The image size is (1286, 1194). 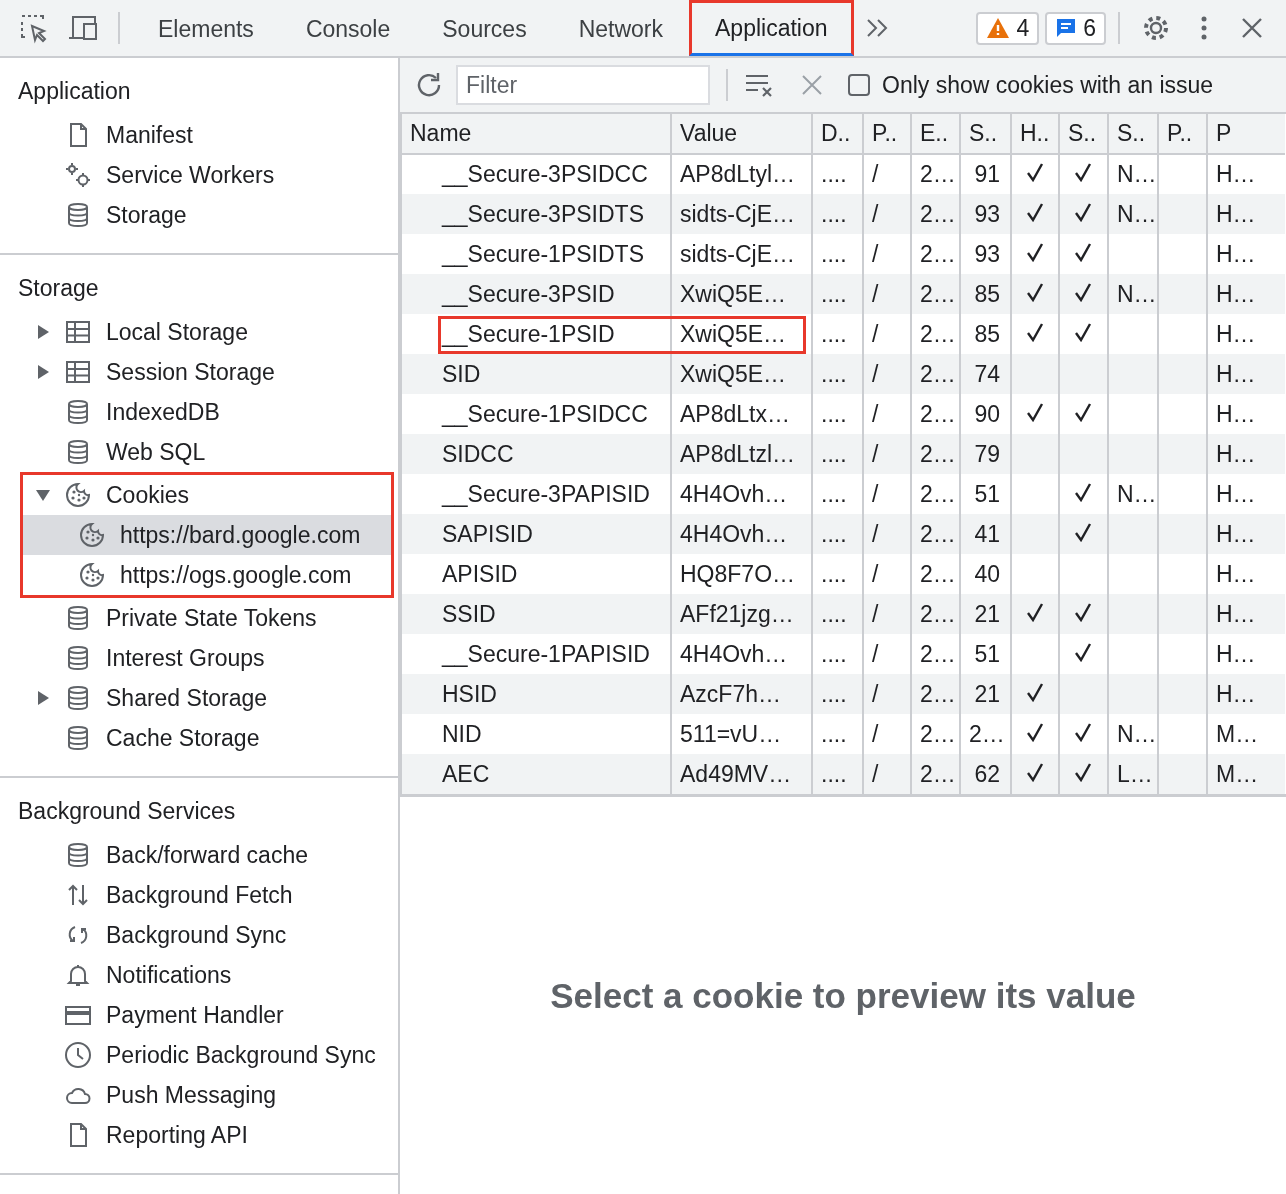 What do you see at coordinates (771, 28) in the screenshot?
I see `panel-tab: Application` at bounding box center [771, 28].